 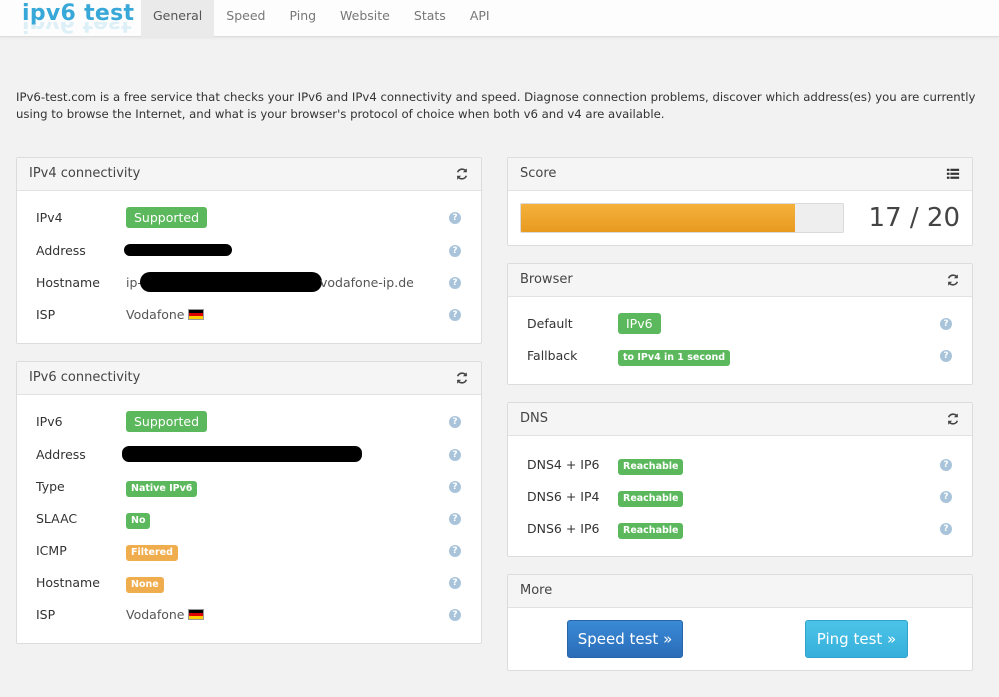 What do you see at coordinates (162, 489) in the screenshot?
I see `type-badge: Native IPv6` at bounding box center [162, 489].